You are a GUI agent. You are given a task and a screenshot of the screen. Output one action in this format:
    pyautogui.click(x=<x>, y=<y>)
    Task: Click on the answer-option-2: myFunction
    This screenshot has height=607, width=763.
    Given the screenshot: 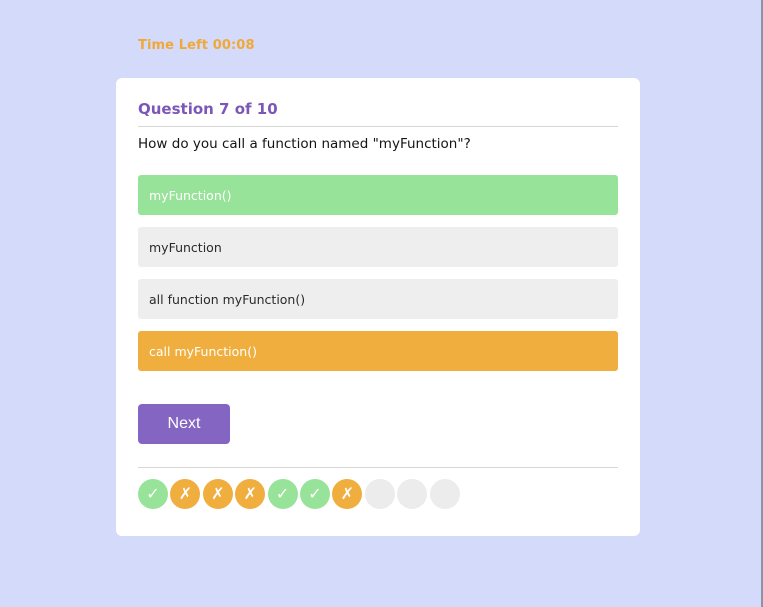 What is the action you would take?
    pyautogui.click(x=378, y=247)
    